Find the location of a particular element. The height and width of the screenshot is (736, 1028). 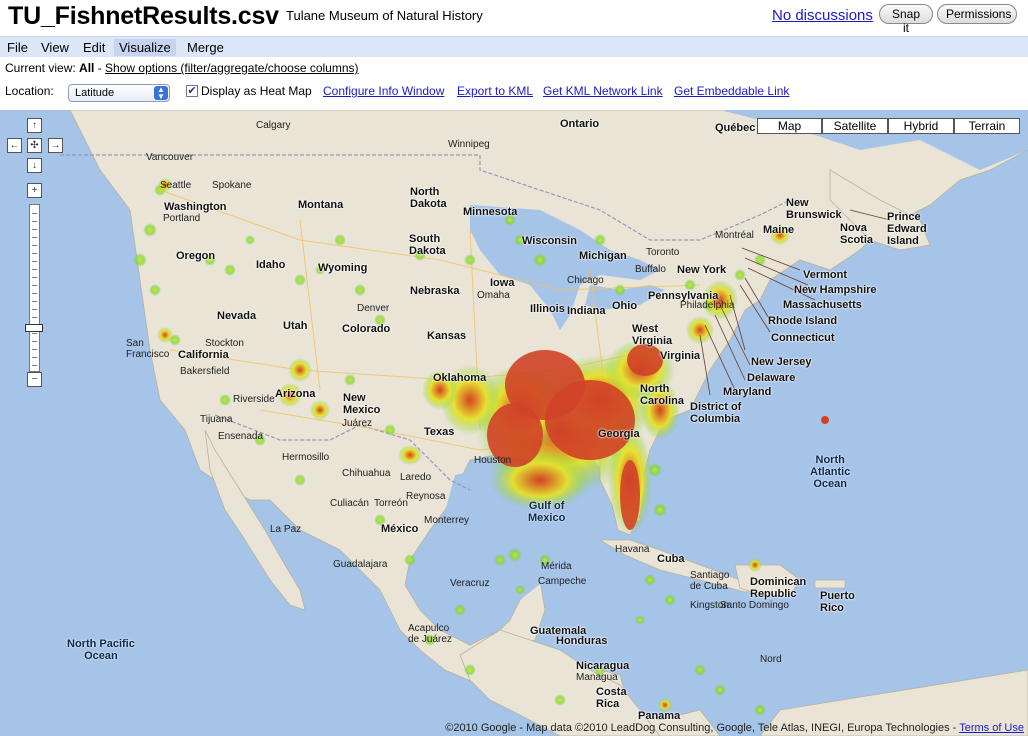

label-wyoming: Wyoming is located at coordinates (343, 268).